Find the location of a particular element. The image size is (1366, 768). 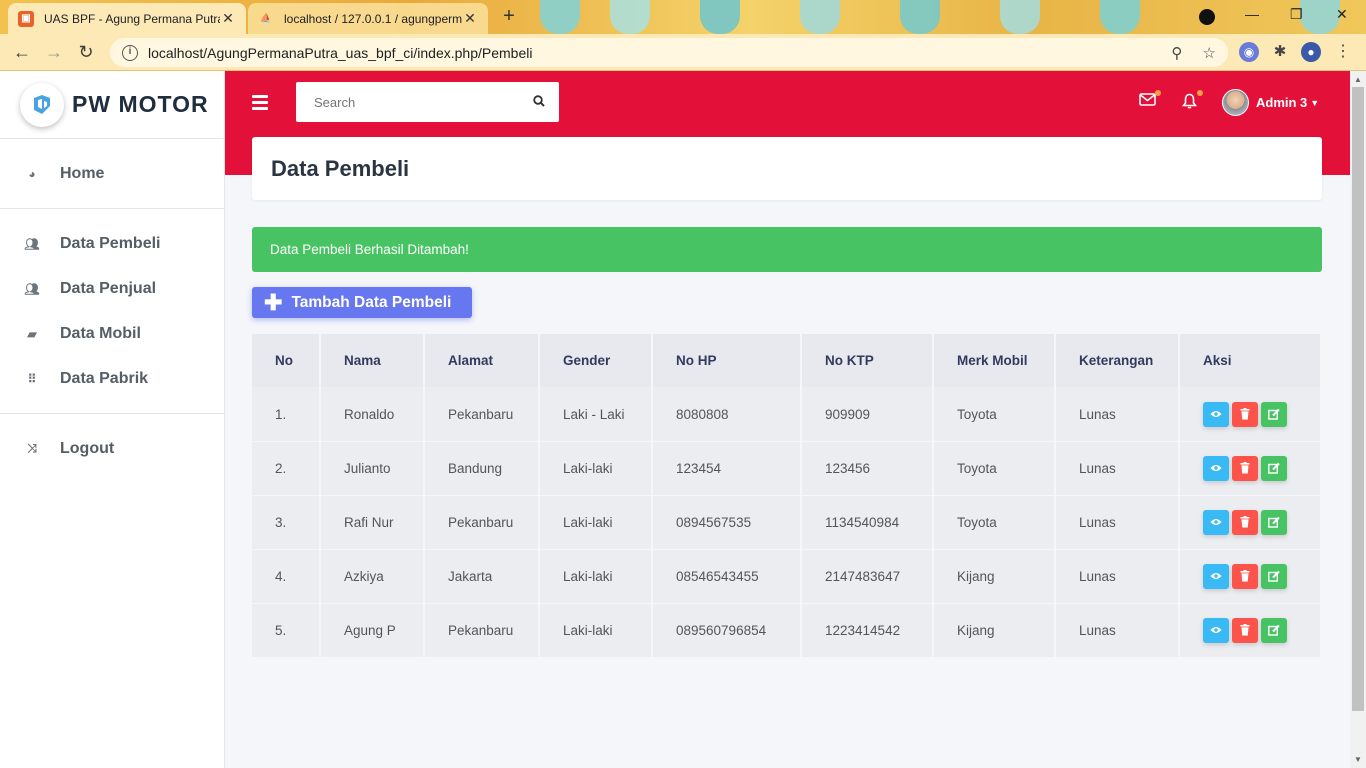

table-cell: 08546543455 is located at coordinates (727, 576).